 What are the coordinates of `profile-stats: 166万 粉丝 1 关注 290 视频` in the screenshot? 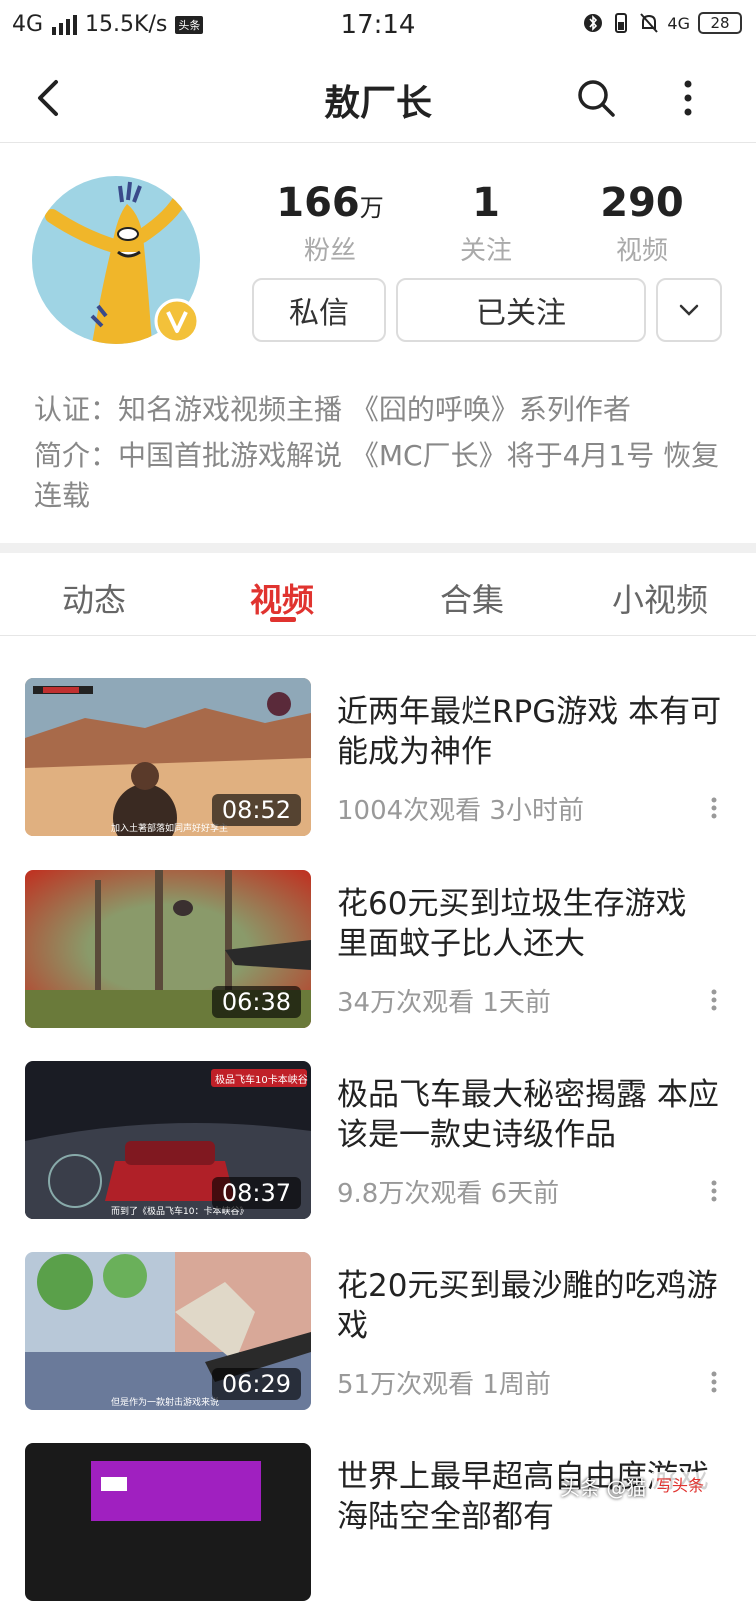 It's located at (486, 225).